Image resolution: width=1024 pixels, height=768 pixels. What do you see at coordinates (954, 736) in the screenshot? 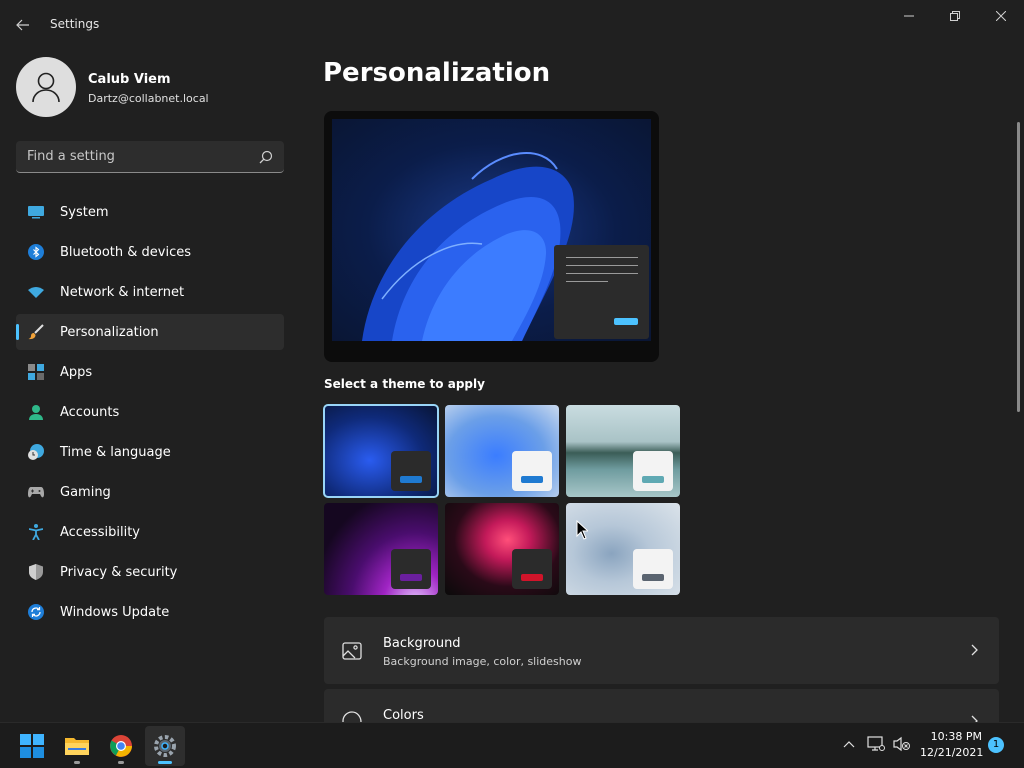
I see `clock-time: 10:38 PM` at bounding box center [954, 736].